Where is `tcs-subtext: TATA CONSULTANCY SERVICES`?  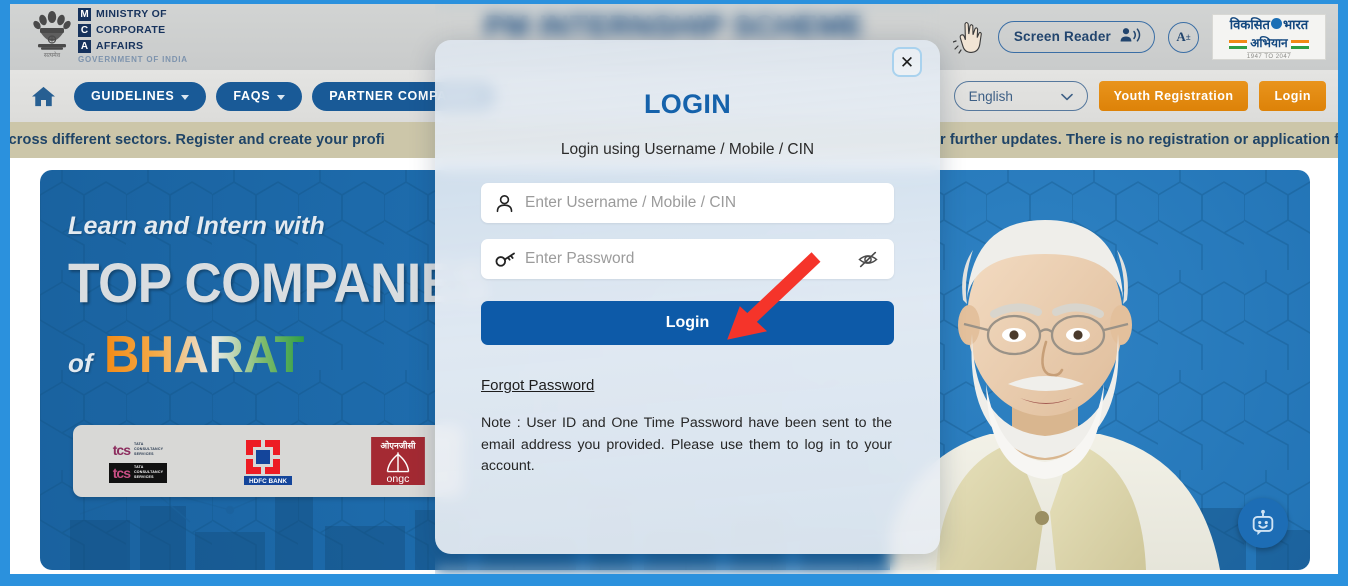
tcs-subtext: TATA CONSULTANCY SERVICES is located at coordinates (149, 449).